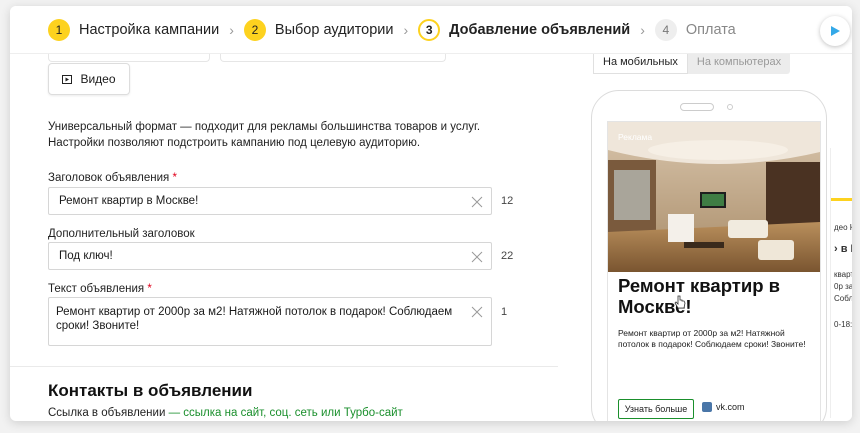  What do you see at coordinates (270, 256) in the screenshot?
I see `subheadline-input: Под ключ!` at bounding box center [270, 256].